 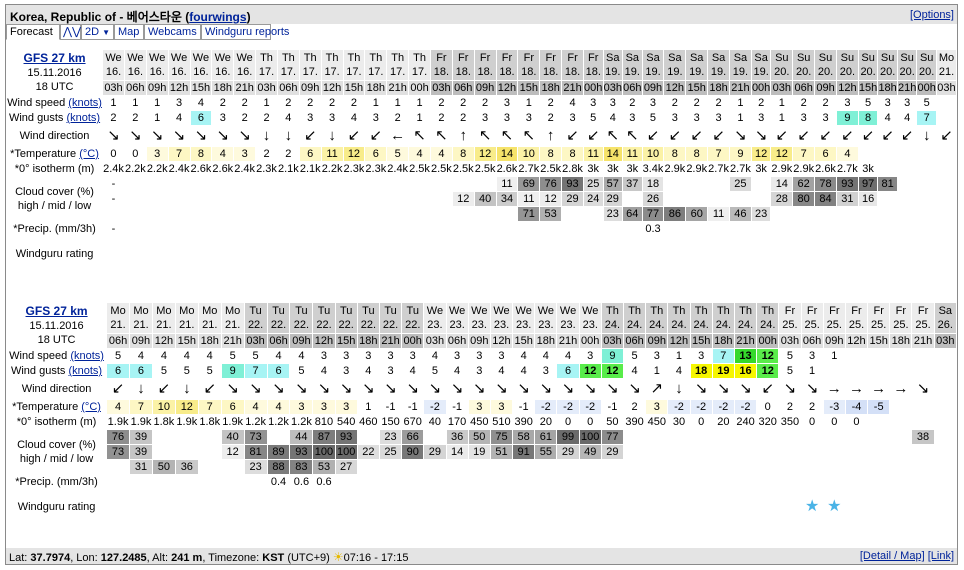 What do you see at coordinates (479, 407) in the screenshot?
I see `temperature-cell: 3` at bounding box center [479, 407].